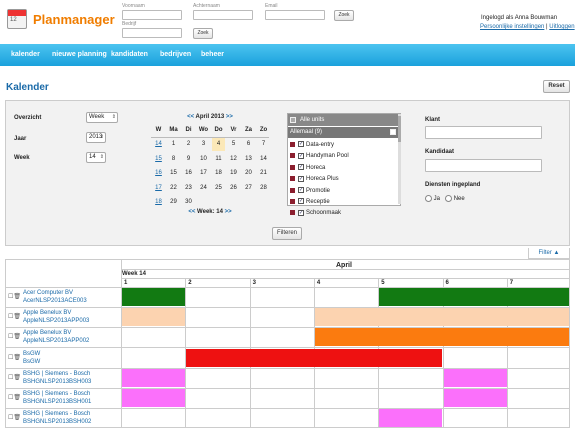 This screenshot has height=428, width=575. I want to click on nav-beheer: beheer, so click(212, 54).